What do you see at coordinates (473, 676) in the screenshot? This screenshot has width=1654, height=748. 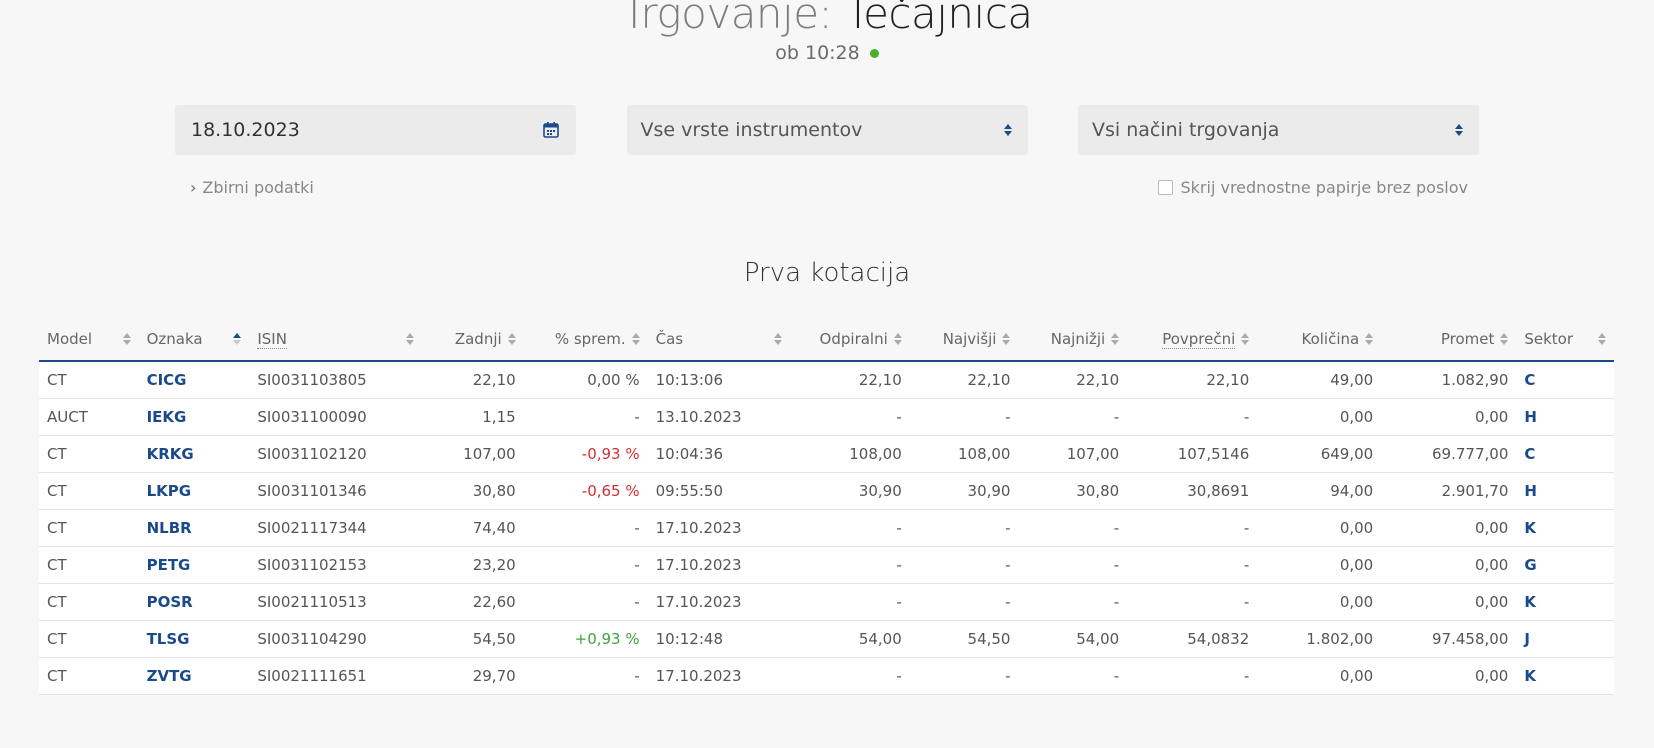 I see `last-price-cell: 29,70` at bounding box center [473, 676].